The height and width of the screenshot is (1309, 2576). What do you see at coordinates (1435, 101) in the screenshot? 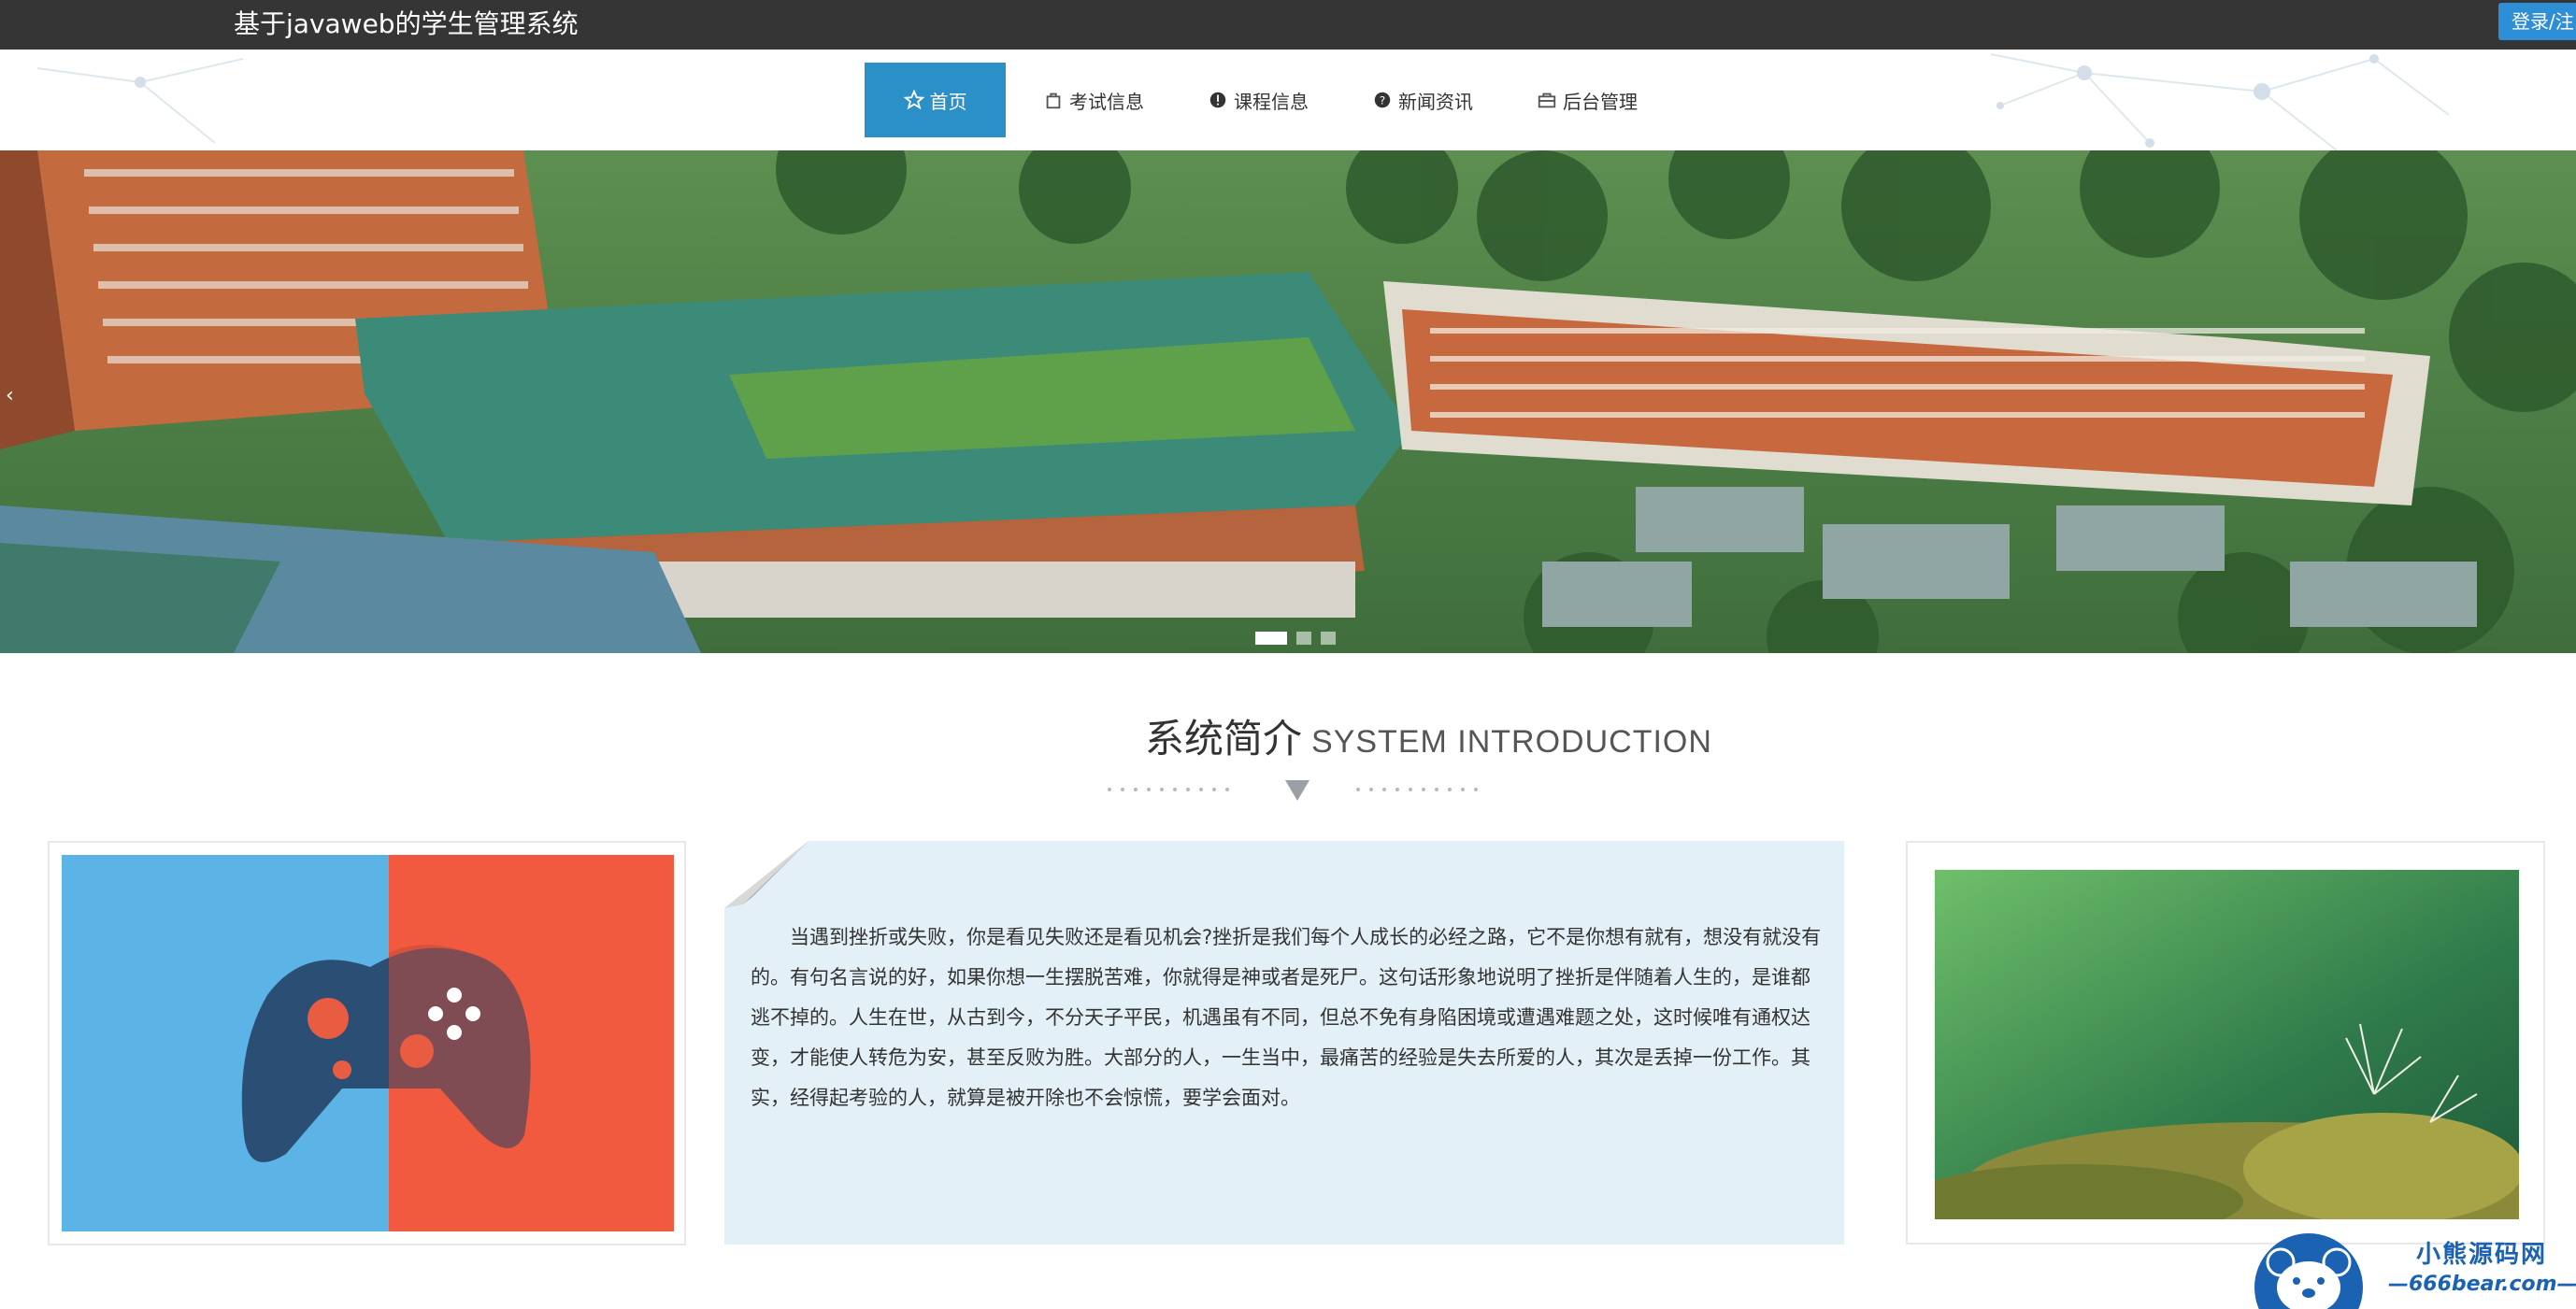
I see `nav-item-label: 新闻资讯` at bounding box center [1435, 101].